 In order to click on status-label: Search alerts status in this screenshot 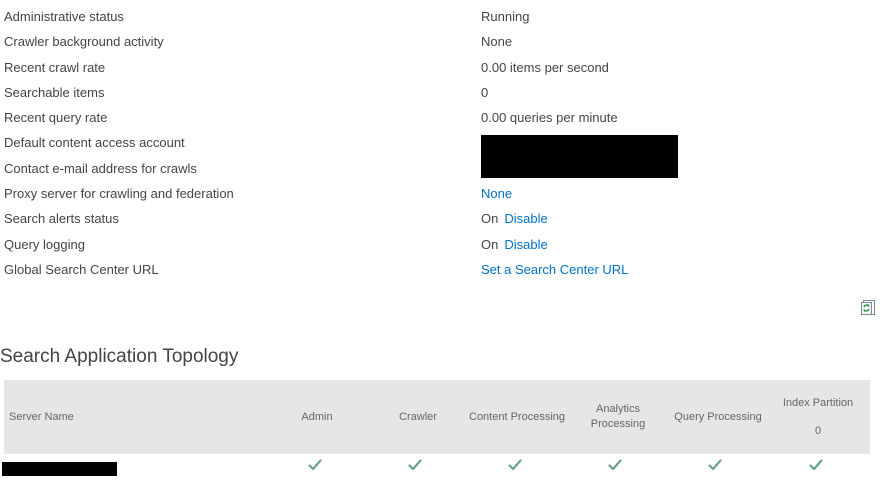, I will do `click(61, 219)`.